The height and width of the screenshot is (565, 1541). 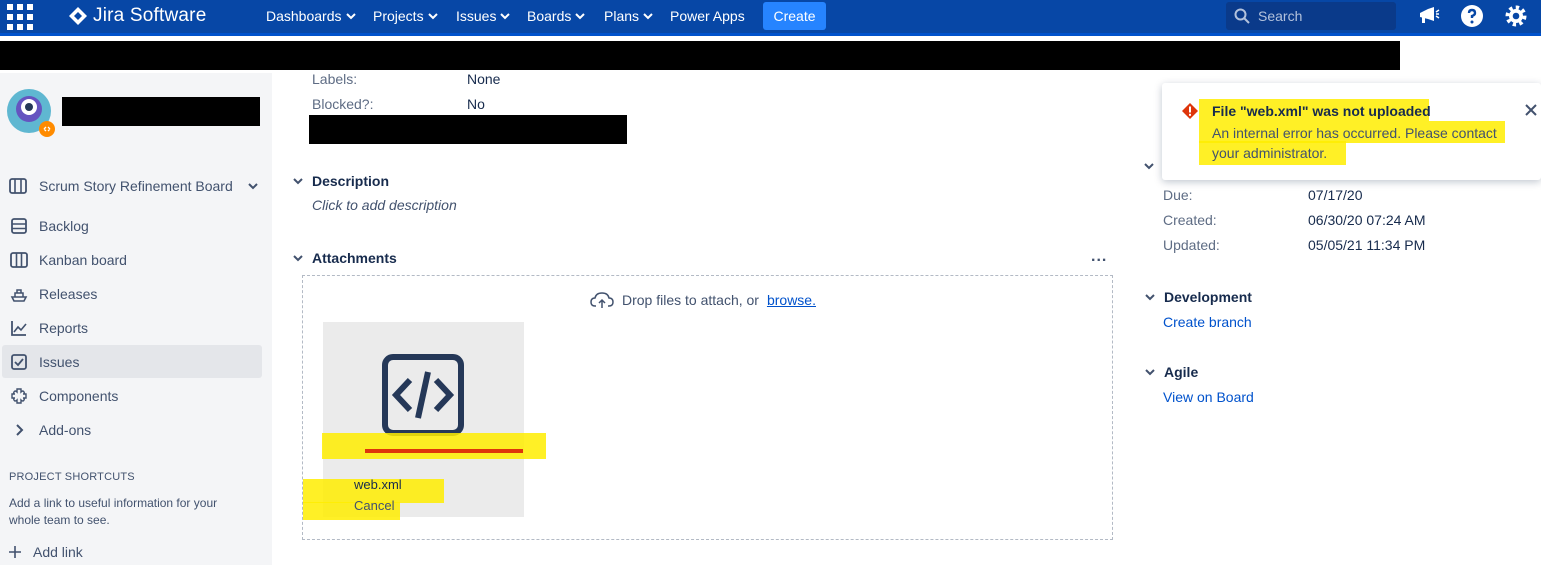 I want to click on board-selector-label: Scrum Story Refinement Board, so click(x=136, y=186).